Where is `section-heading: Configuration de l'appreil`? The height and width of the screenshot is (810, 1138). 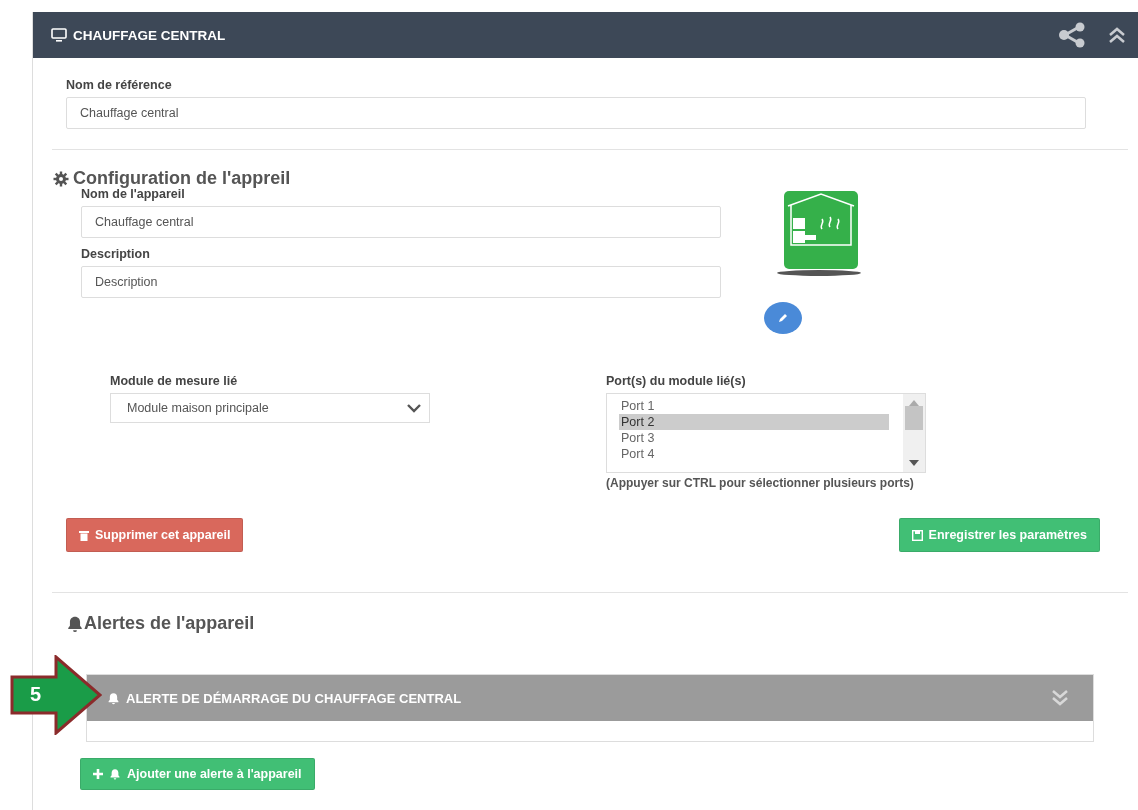
section-heading: Configuration de l'appreil is located at coordinates (182, 178).